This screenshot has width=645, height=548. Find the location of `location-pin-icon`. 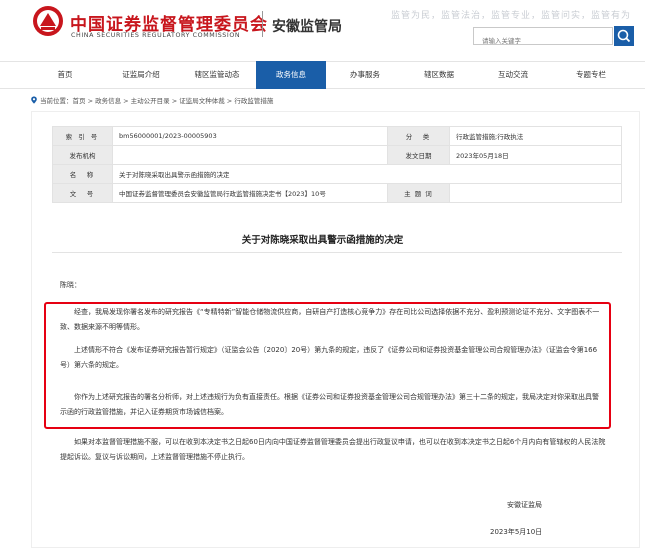

location-pin-icon is located at coordinates (34, 100).